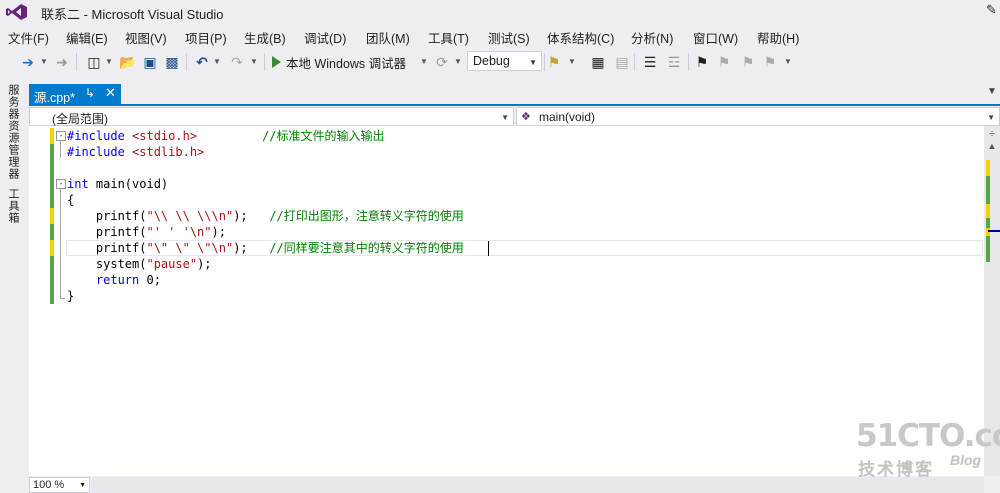  Describe the element at coordinates (217, 61) in the screenshot. I see `undo-dropdown-icon: ▼` at that location.